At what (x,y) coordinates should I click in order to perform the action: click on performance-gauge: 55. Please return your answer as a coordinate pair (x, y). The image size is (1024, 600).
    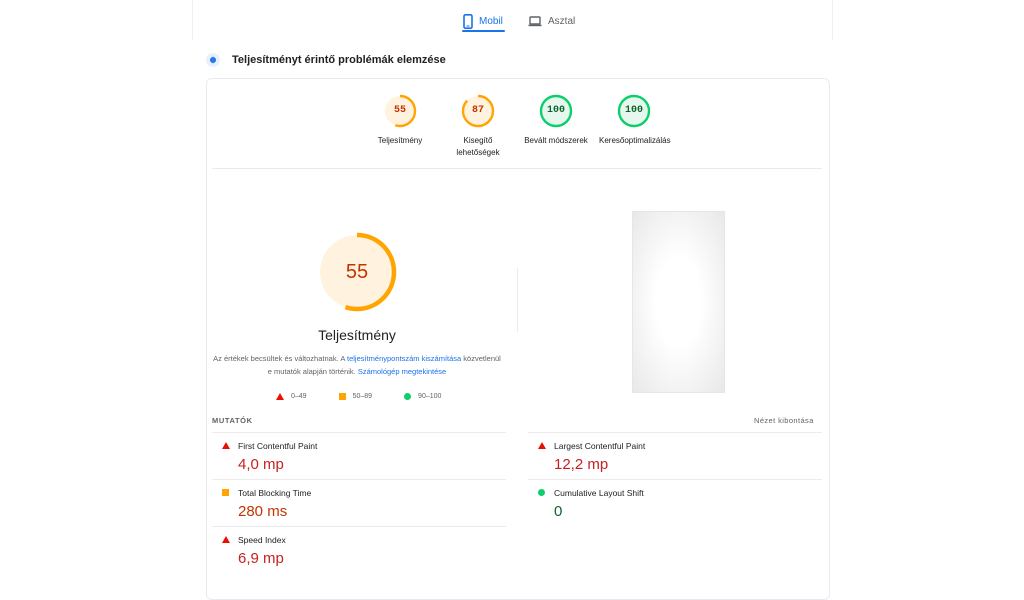
    Looking at the image, I should click on (357, 272).